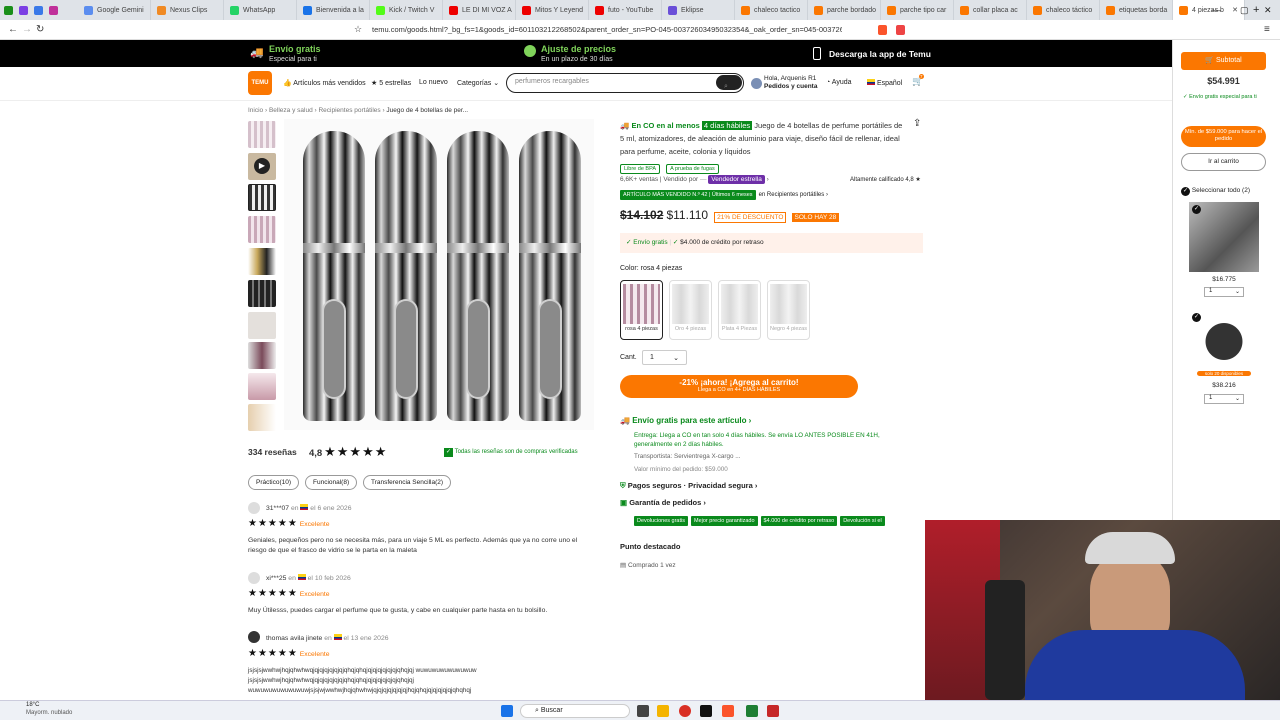 The height and width of the screenshot is (720, 1280). What do you see at coordinates (643, 711) in the screenshot?
I see `task-view-icon` at bounding box center [643, 711].